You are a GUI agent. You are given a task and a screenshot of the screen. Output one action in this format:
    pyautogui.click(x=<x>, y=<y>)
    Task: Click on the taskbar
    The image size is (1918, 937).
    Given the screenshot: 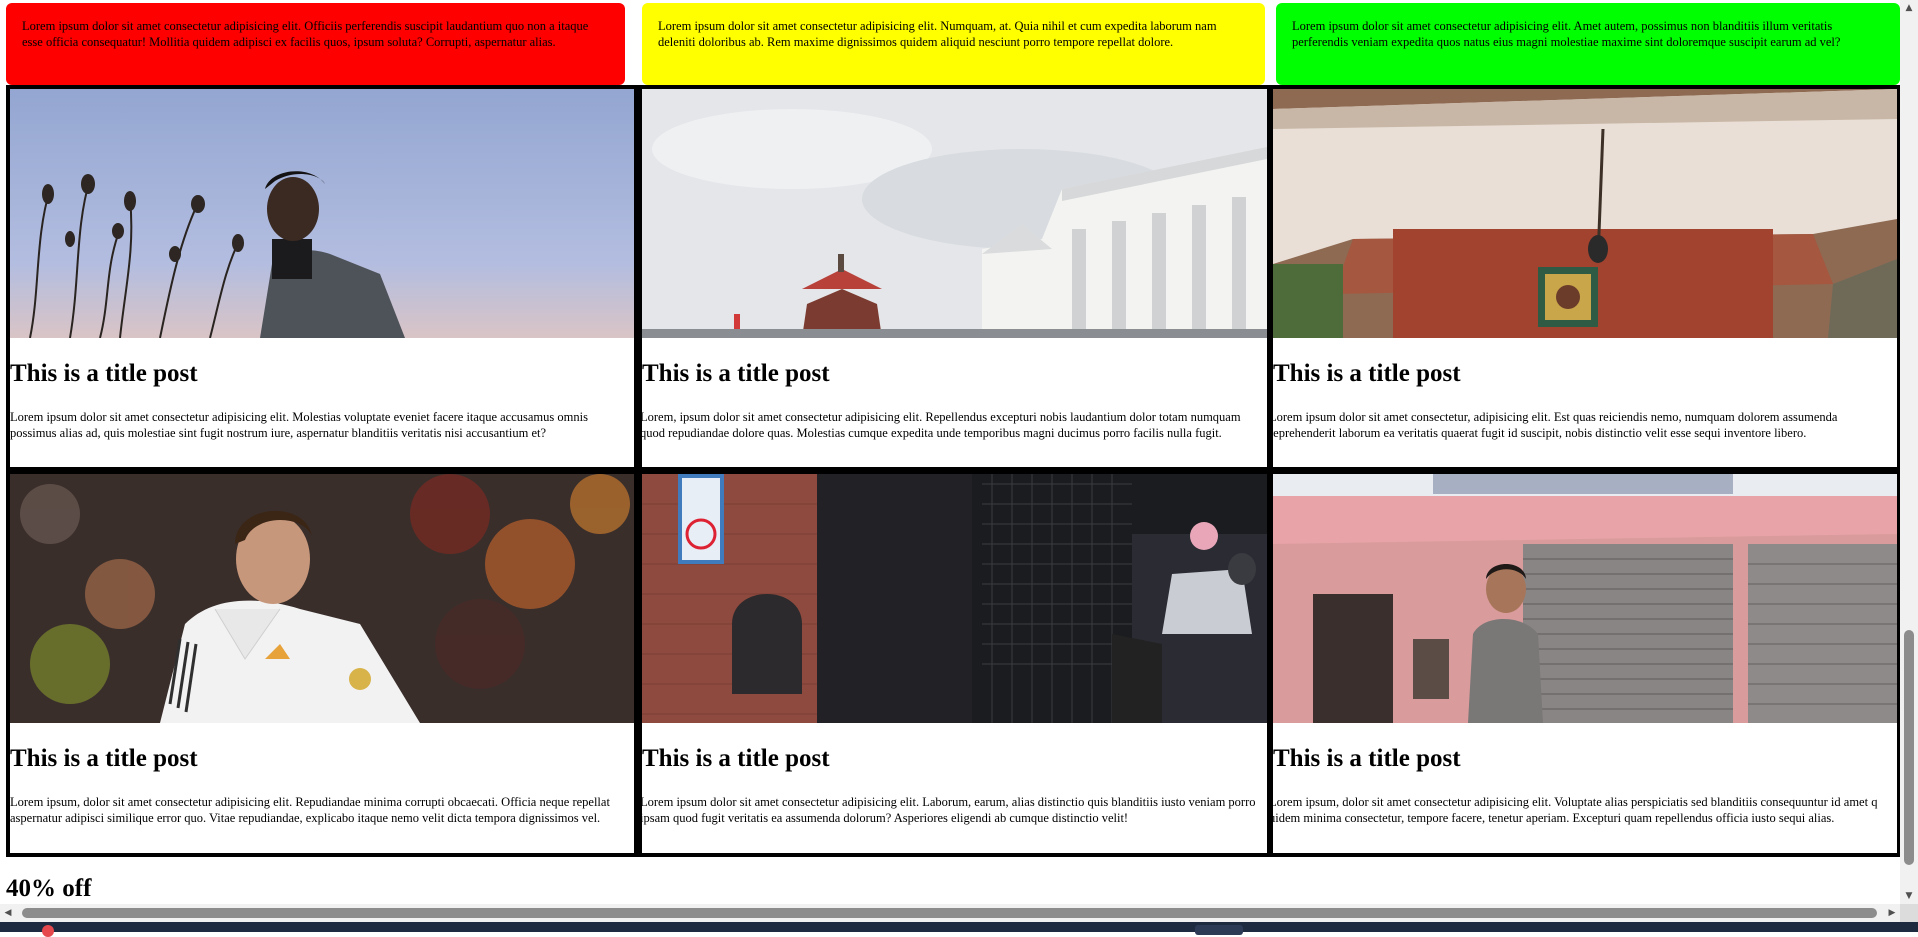 What is the action you would take?
    pyautogui.click(x=959, y=929)
    